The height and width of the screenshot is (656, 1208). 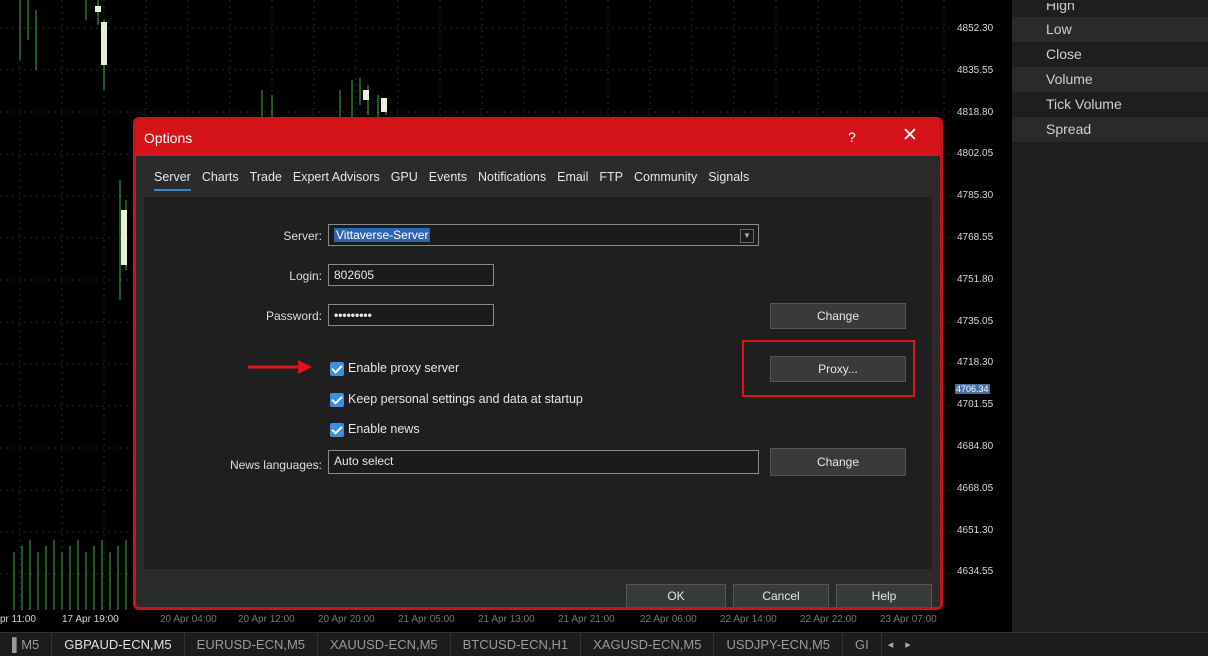 I want to click on scroll-right-icon: ▸, so click(x=908, y=644).